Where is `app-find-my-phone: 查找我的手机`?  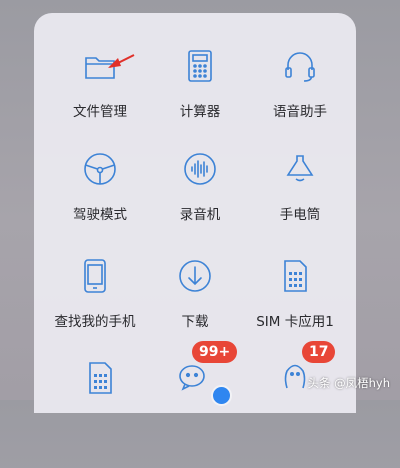
app-find-my-phone: 查找我的手机 is located at coordinates (95, 311).